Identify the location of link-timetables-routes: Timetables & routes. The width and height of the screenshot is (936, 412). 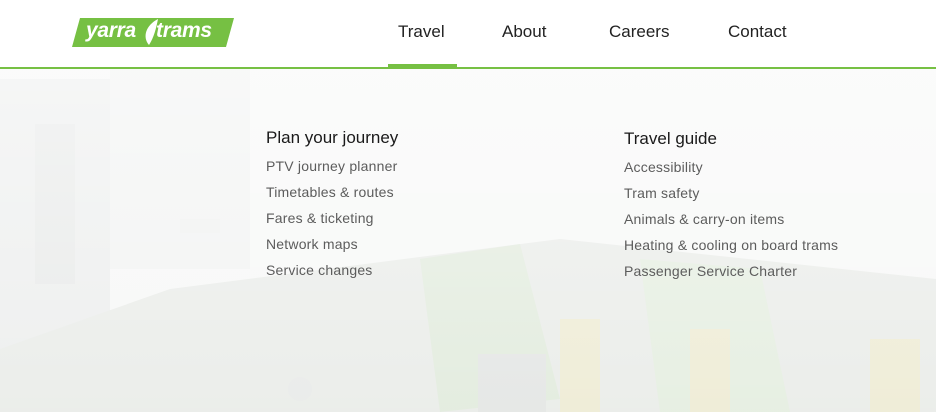
(332, 196).